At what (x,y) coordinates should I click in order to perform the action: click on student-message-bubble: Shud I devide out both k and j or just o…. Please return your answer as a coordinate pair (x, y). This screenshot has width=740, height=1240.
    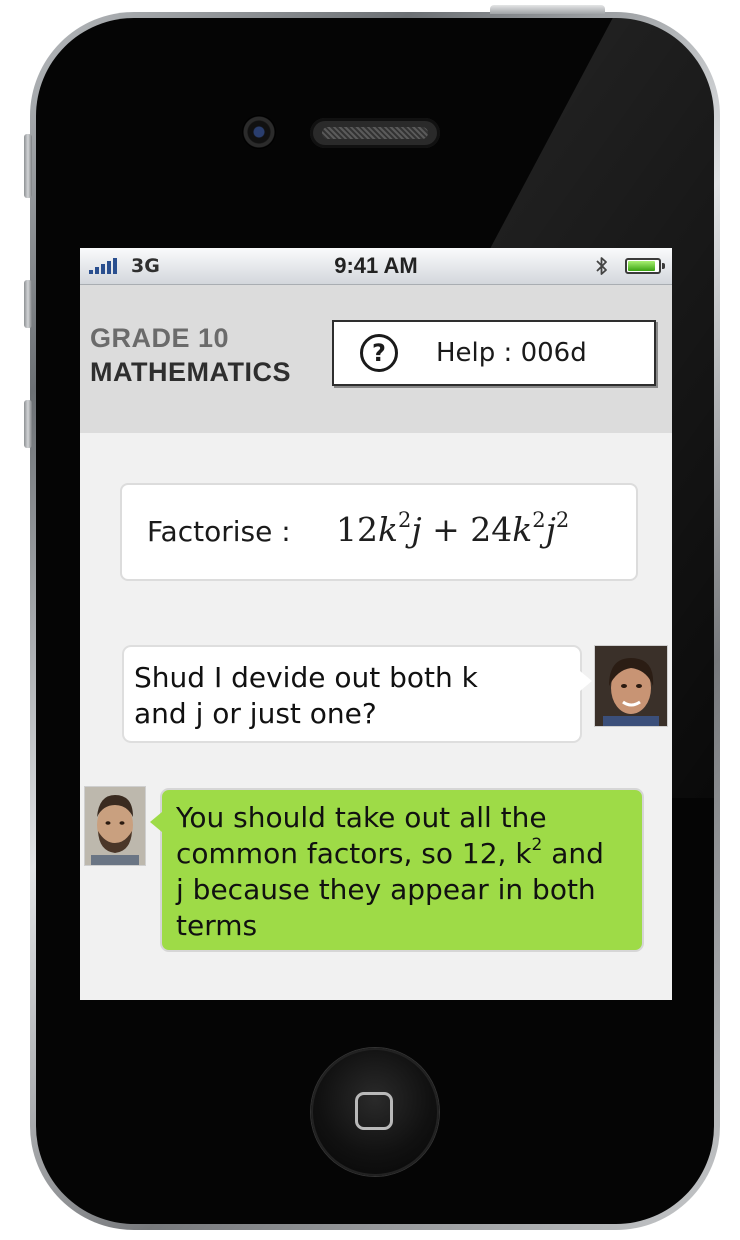
    Looking at the image, I should click on (357, 694).